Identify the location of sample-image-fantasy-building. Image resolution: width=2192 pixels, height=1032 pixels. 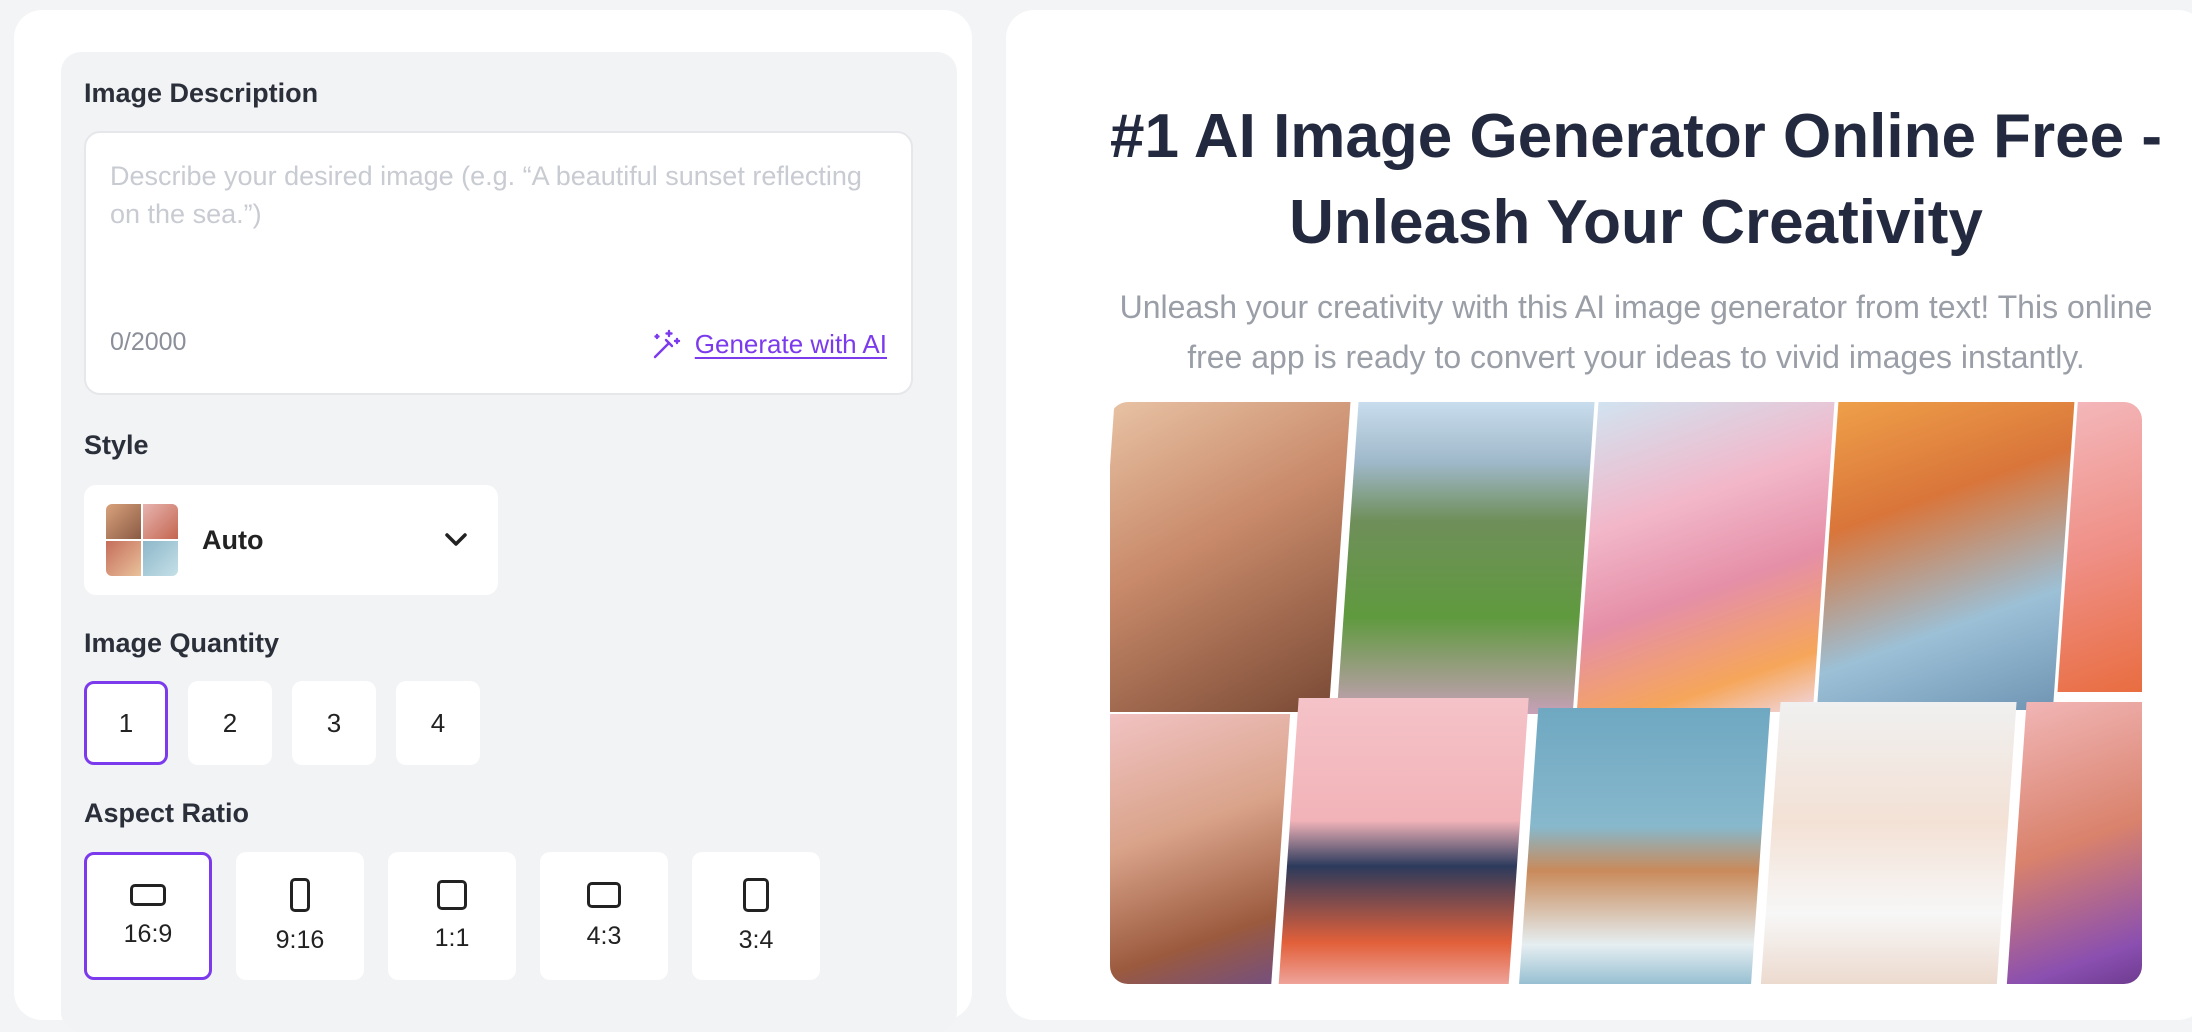
(1706, 557).